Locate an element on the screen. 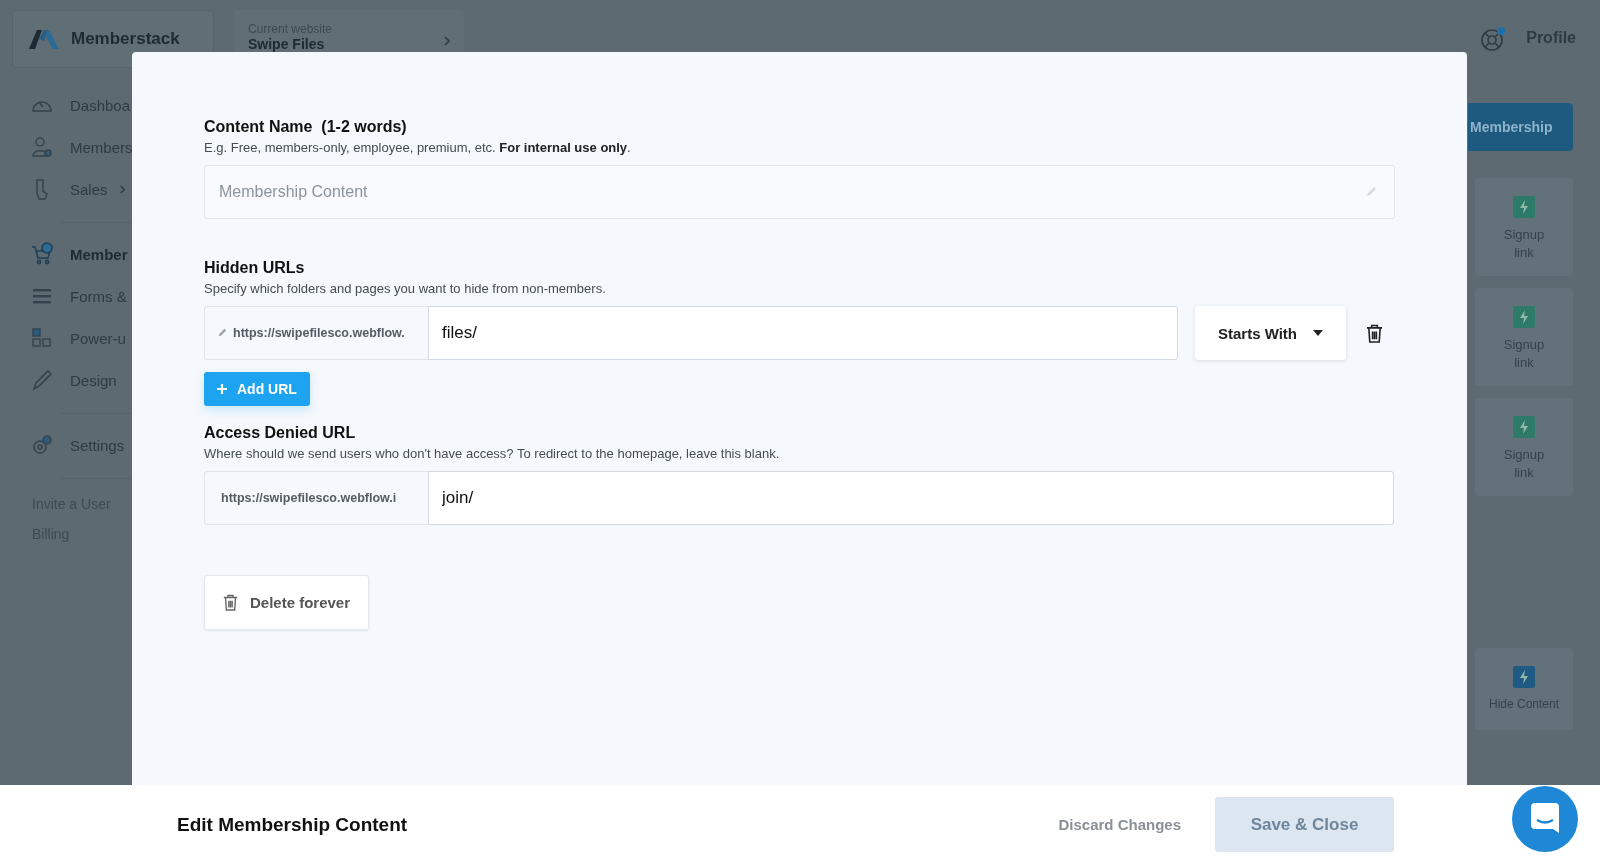  chat-icon is located at coordinates (1545, 819).